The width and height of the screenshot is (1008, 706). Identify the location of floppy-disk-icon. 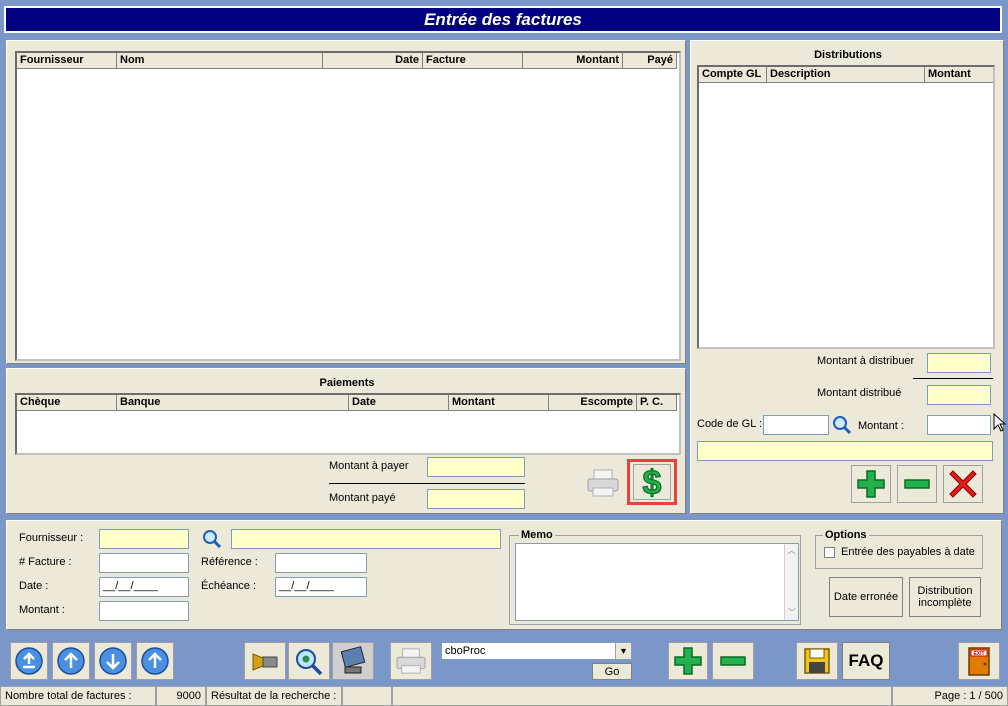
(817, 661).